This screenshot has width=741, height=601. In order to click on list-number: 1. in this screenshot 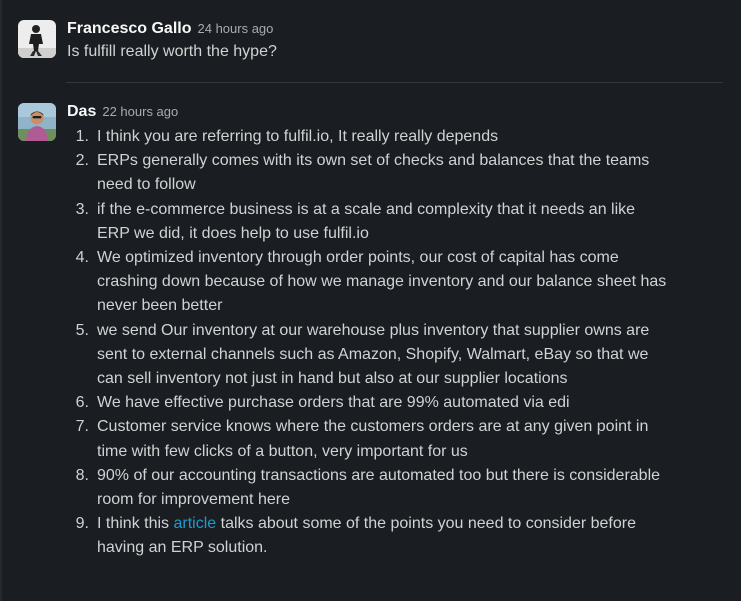, I will do `click(82, 136)`.